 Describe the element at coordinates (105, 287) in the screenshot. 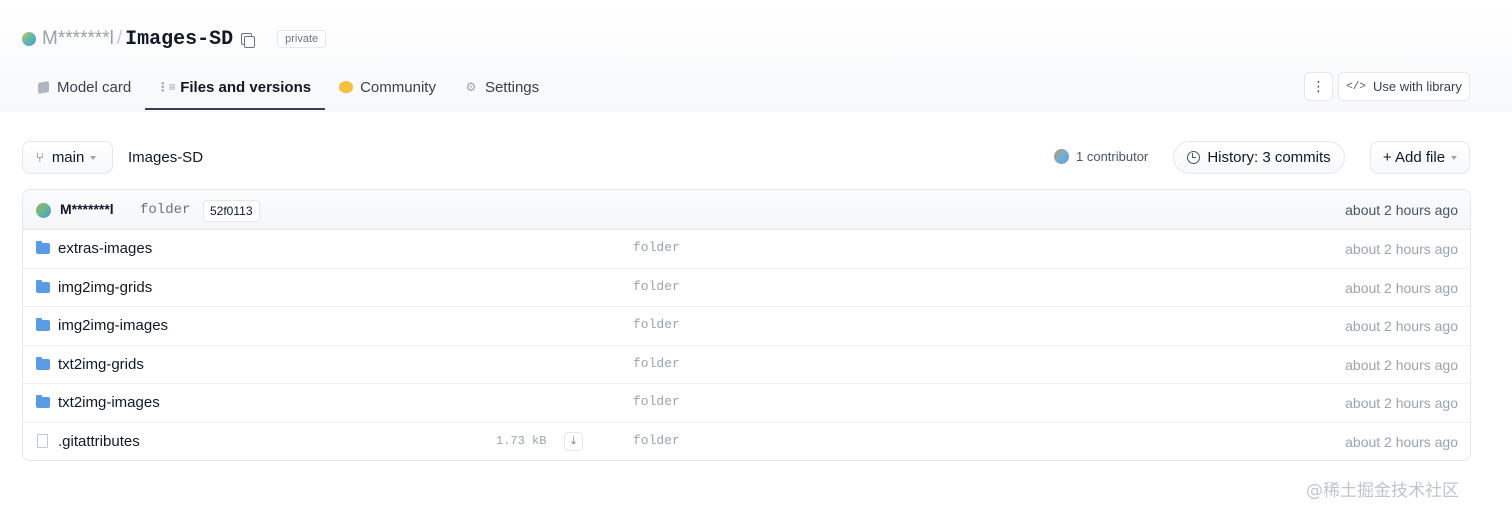

I see `folder-name: img2img-grids` at that location.